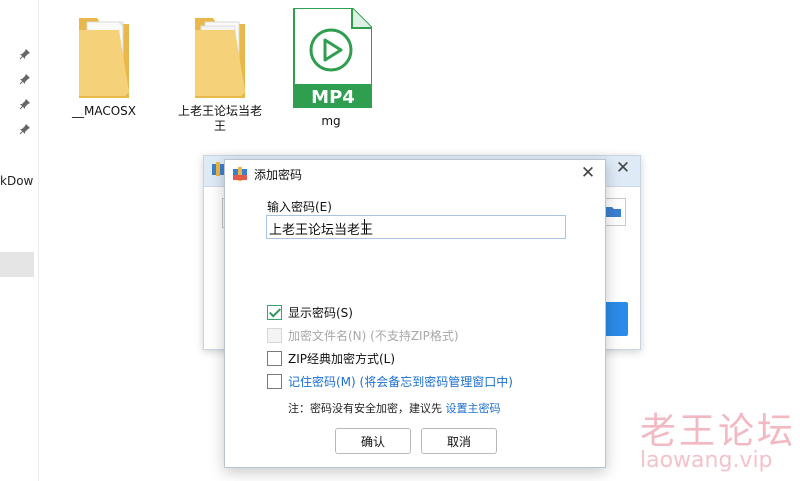 The image size is (800, 481). I want to click on set-master-password-link: 设置主密码, so click(473, 408).